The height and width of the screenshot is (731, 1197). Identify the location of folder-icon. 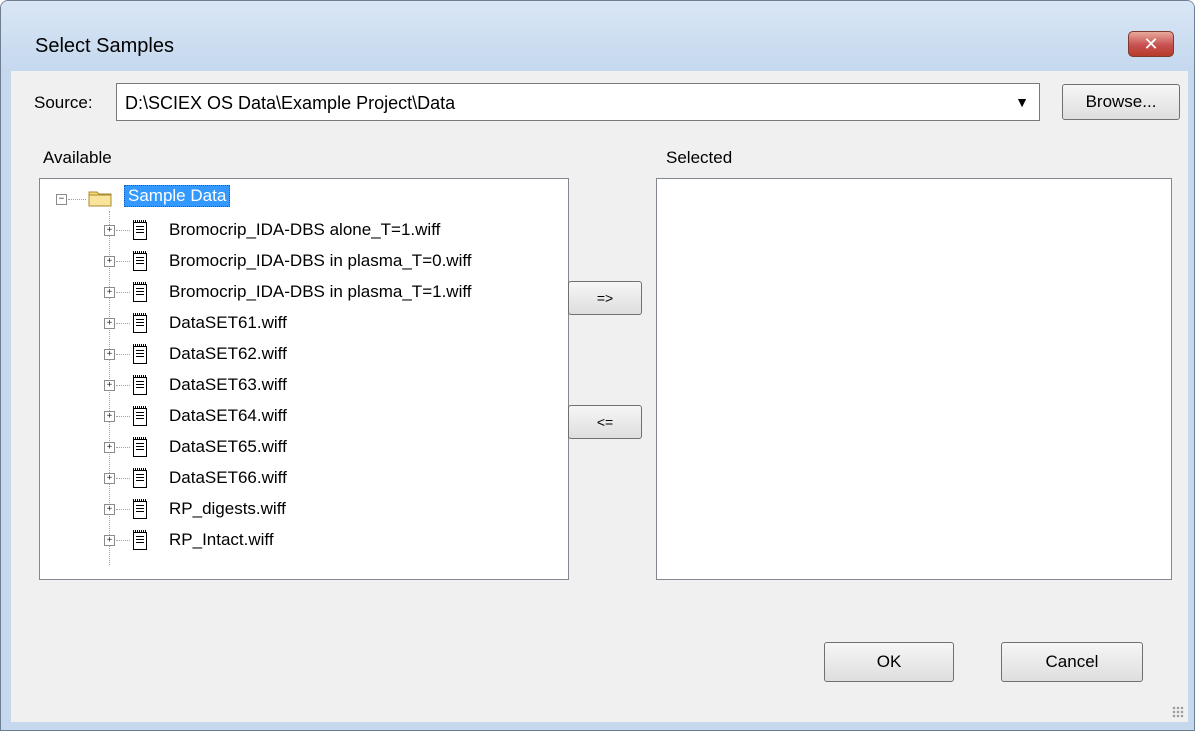
(100, 199).